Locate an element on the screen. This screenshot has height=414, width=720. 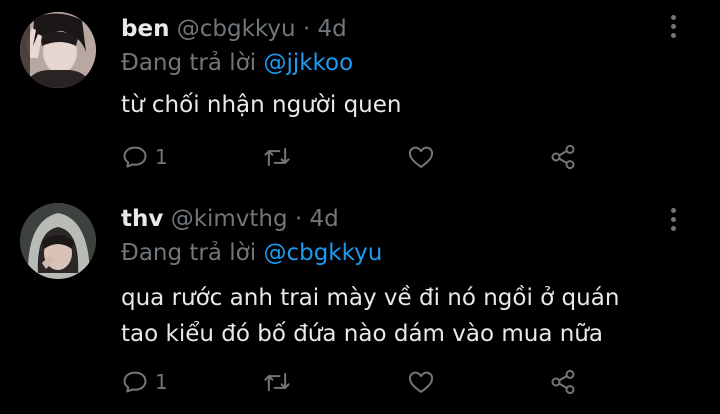
display-name: thv is located at coordinates (142, 219).